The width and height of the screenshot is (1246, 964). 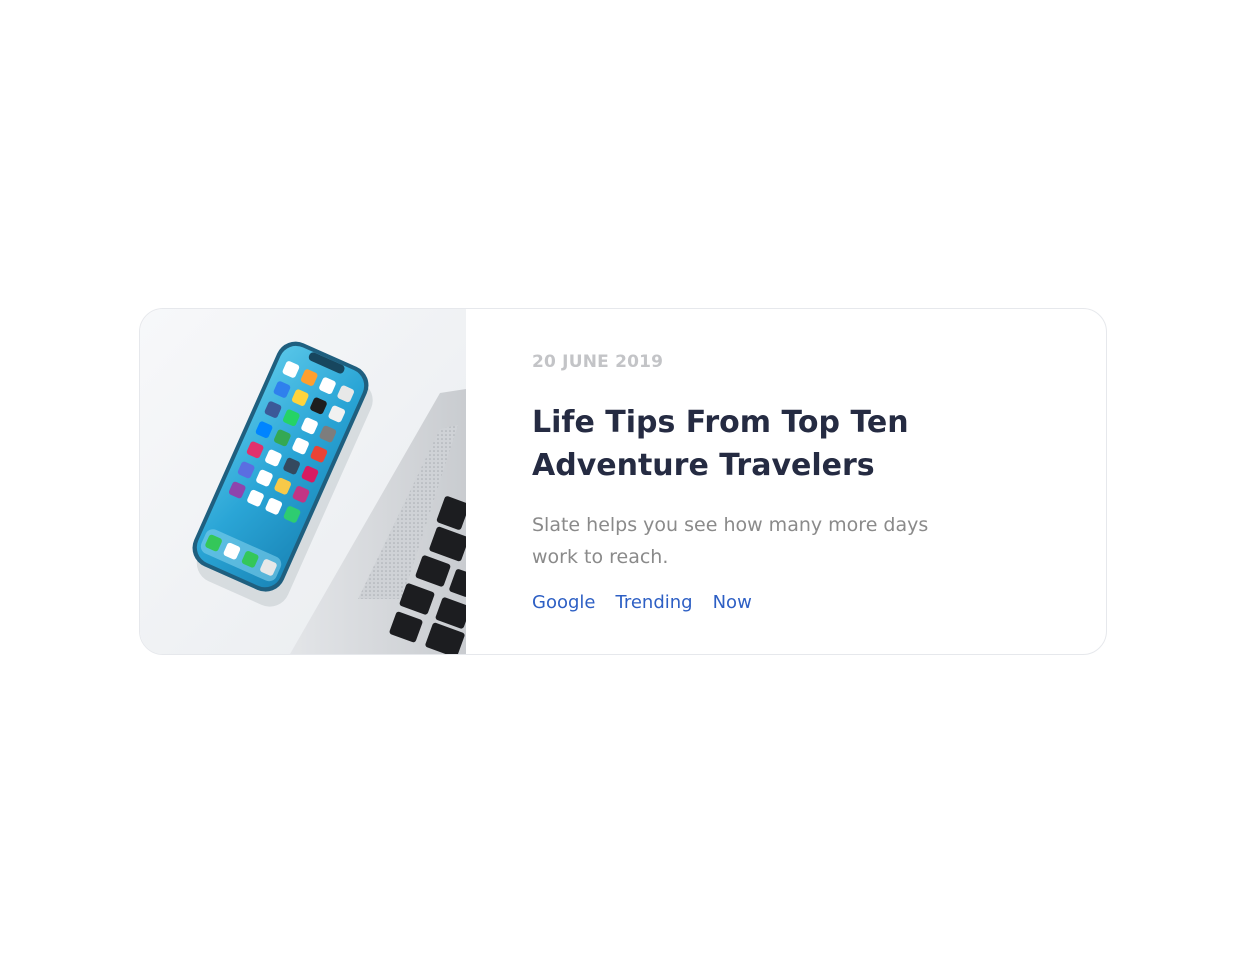 What do you see at coordinates (598, 362) in the screenshot?
I see `article-date: 20 JUNE 2019` at bounding box center [598, 362].